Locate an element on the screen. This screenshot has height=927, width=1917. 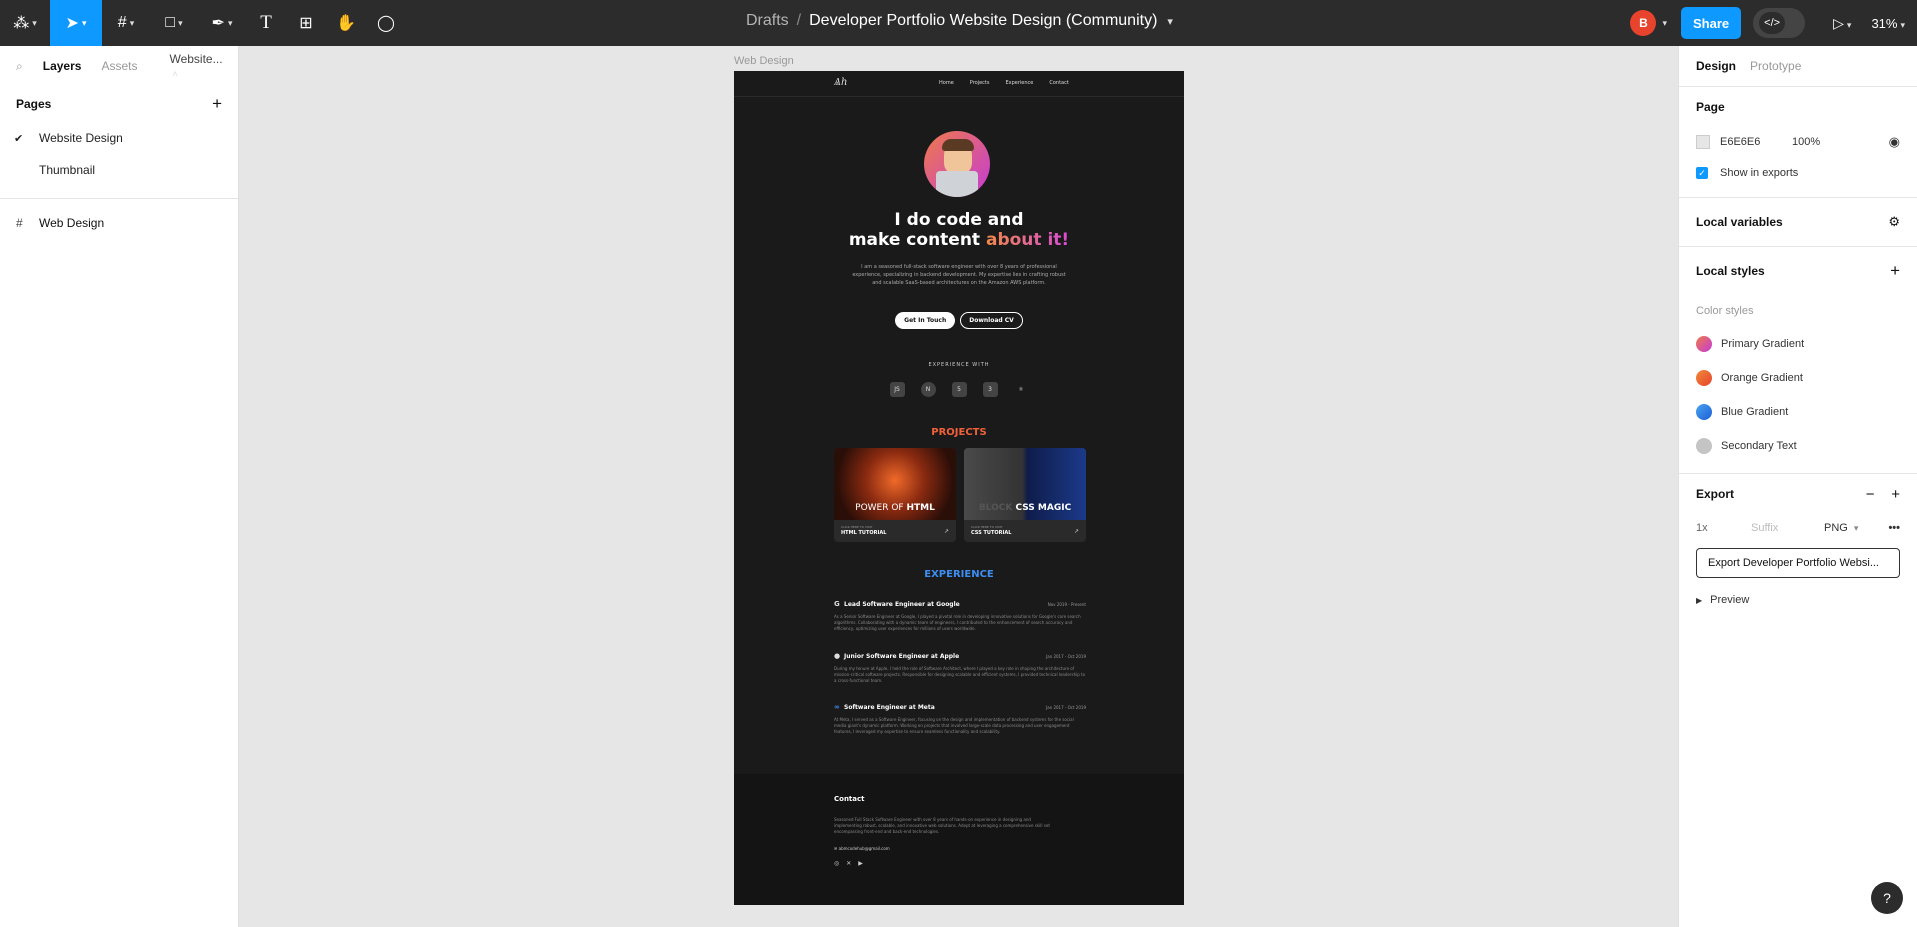
export-settings-row: 1x Suffix PNG ▾ ••• is located at coordinates (1798, 528).